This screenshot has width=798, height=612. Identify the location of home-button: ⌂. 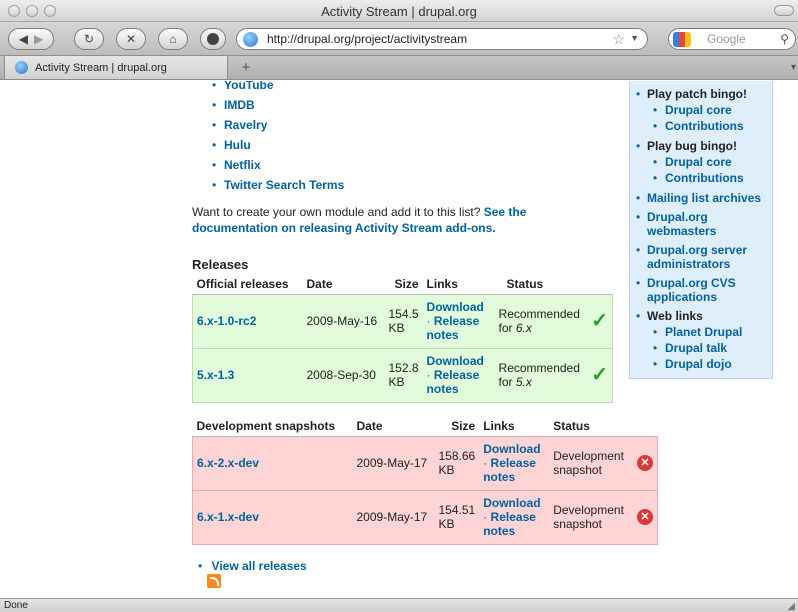
(173, 39).